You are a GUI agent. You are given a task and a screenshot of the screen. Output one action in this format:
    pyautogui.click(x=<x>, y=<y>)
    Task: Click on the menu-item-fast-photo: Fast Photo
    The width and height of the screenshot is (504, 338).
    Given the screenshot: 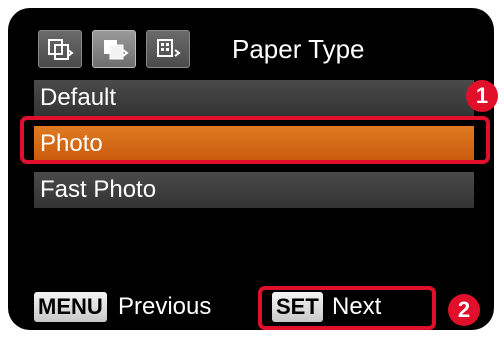 What is the action you would take?
    pyautogui.click(x=254, y=190)
    